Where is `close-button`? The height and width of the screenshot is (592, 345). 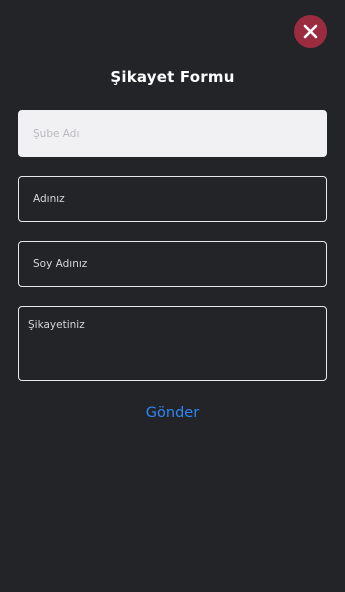
close-button is located at coordinates (310, 31).